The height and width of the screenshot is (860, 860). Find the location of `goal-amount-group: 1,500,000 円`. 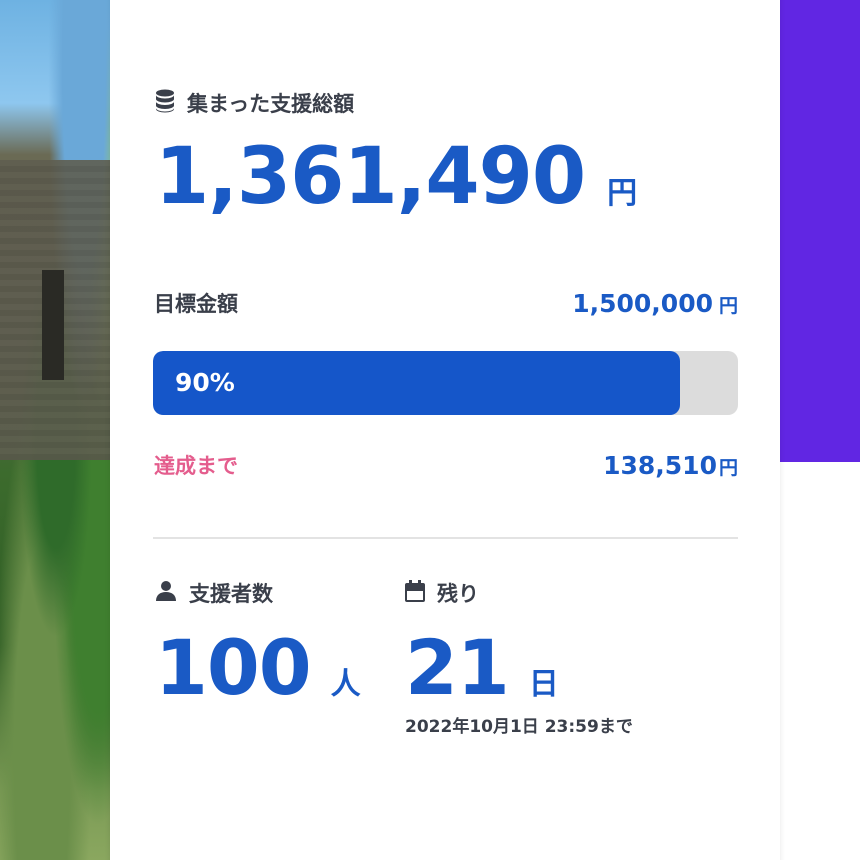

goal-amount-group: 1,500,000 円 is located at coordinates (655, 303).